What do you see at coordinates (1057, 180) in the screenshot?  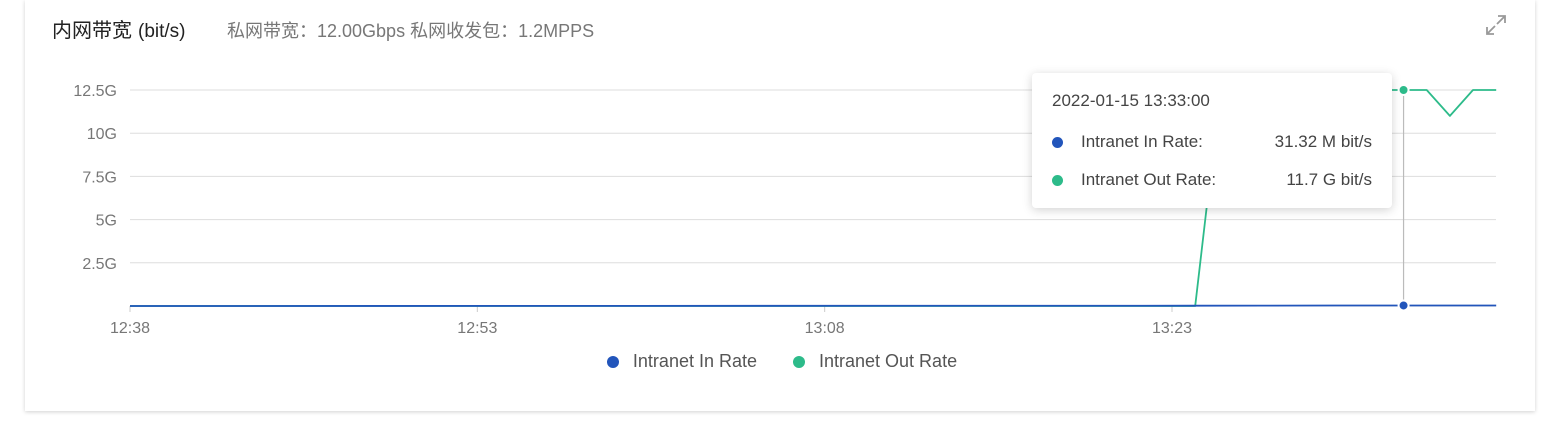 I see `tooltip-out-dot` at bounding box center [1057, 180].